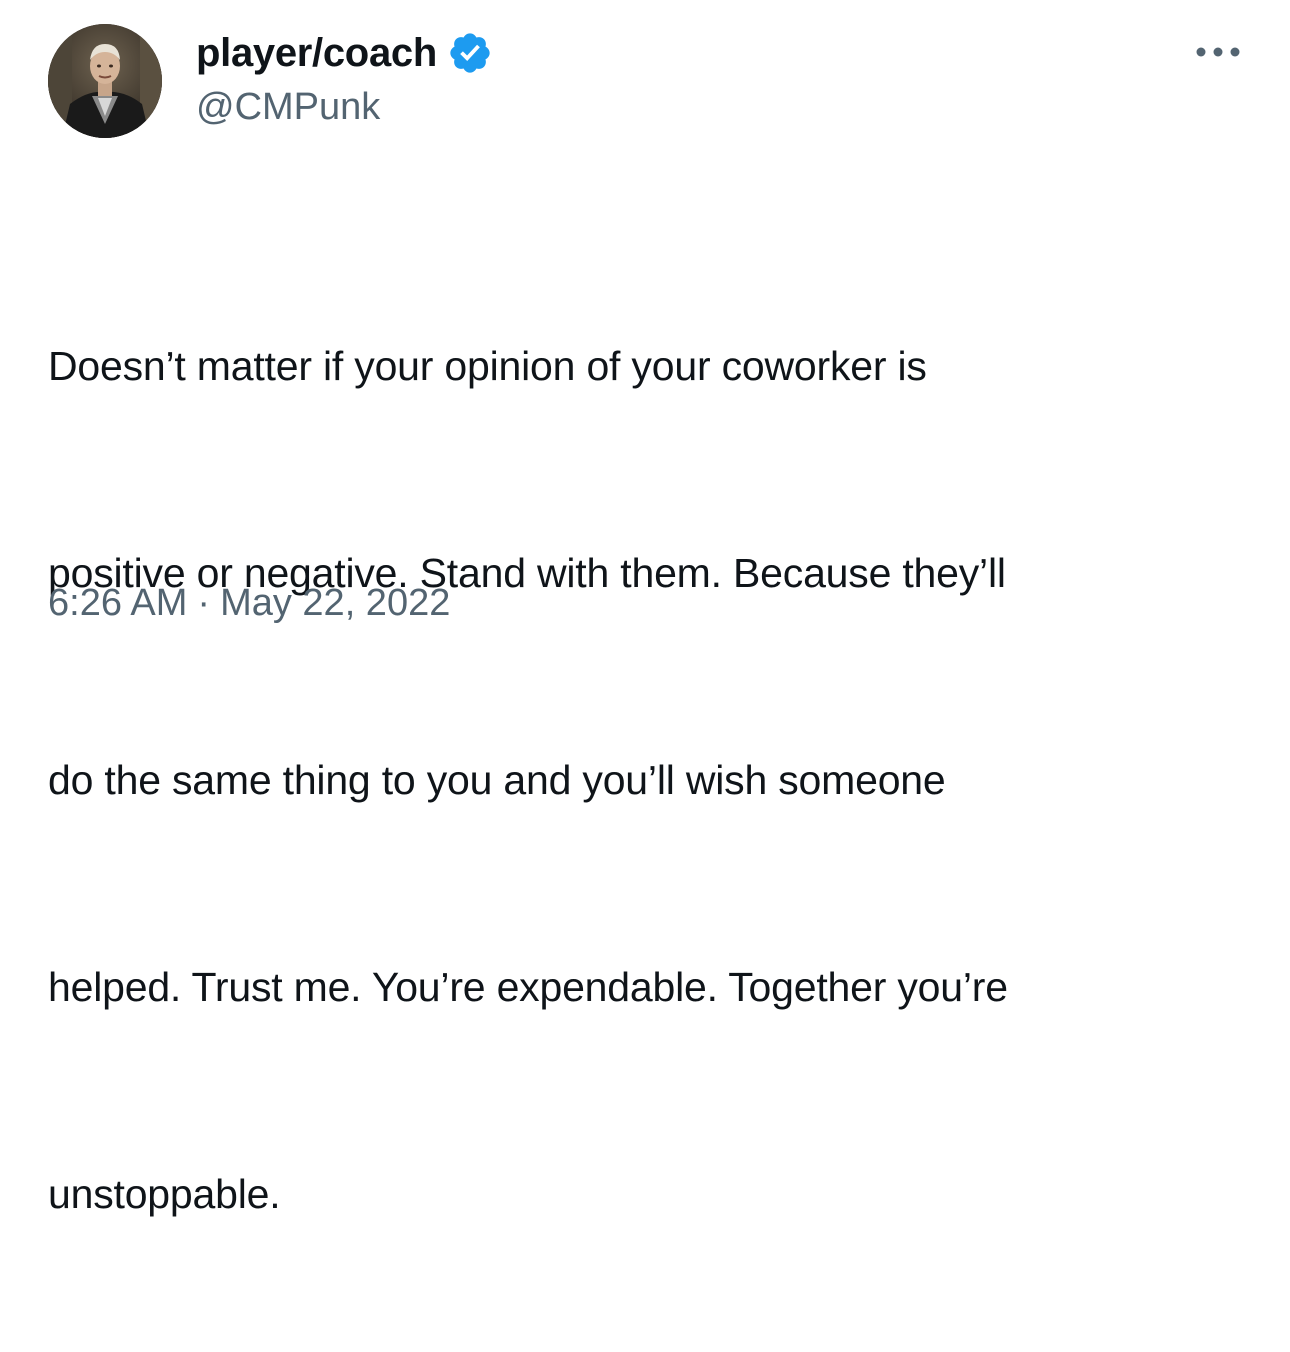 The height and width of the screenshot is (1352, 1290). What do you see at coordinates (335, 603) in the screenshot?
I see `tweet-date: May 22, 2022` at bounding box center [335, 603].